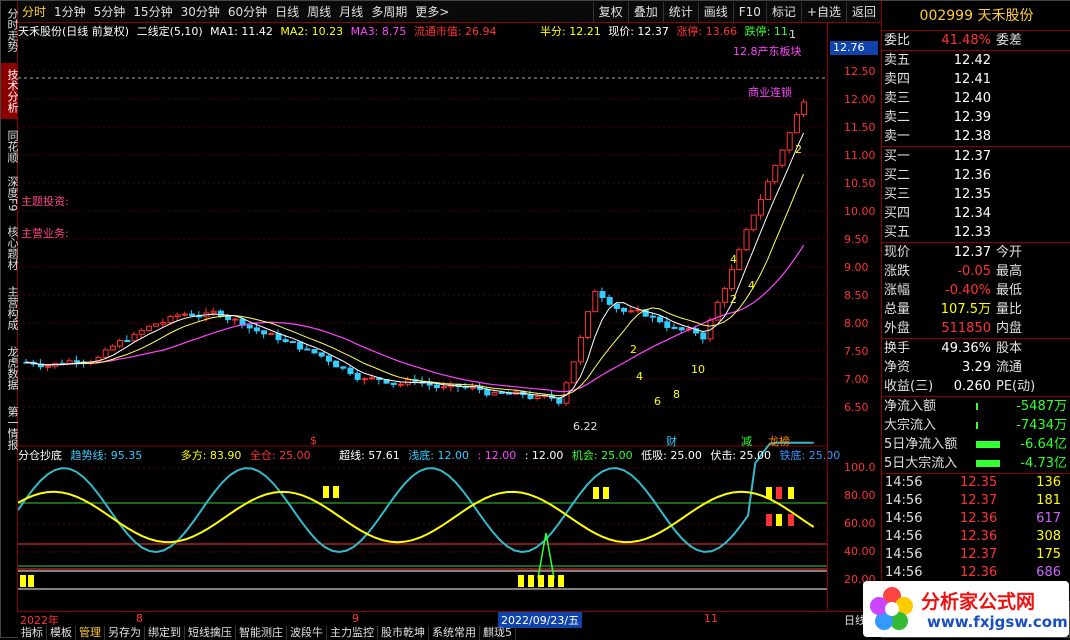 The width and height of the screenshot is (1070, 640). Describe the element at coordinates (856, 351) in the screenshot. I see `price-tick: 7.50` at that location.